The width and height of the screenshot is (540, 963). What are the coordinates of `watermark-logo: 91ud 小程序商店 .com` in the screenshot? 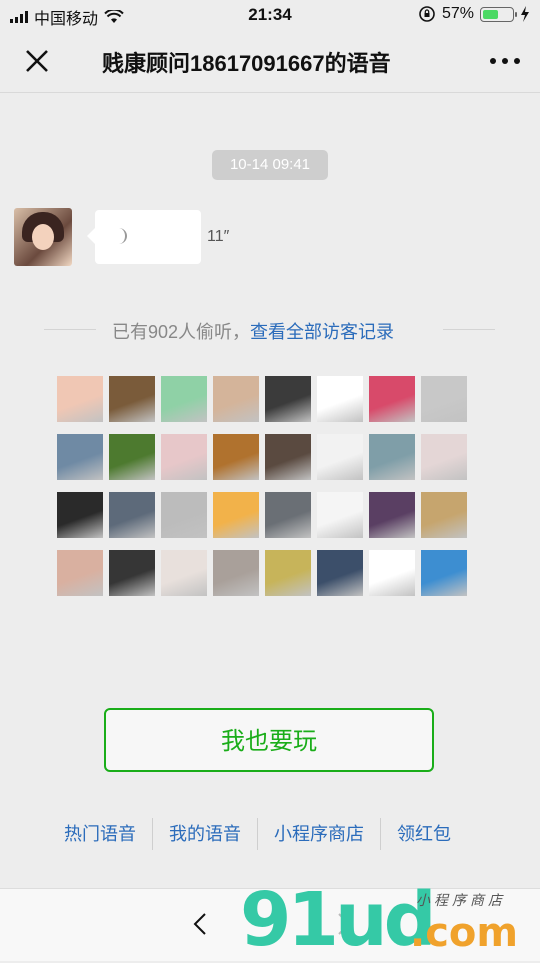 It's located at (390, 920).